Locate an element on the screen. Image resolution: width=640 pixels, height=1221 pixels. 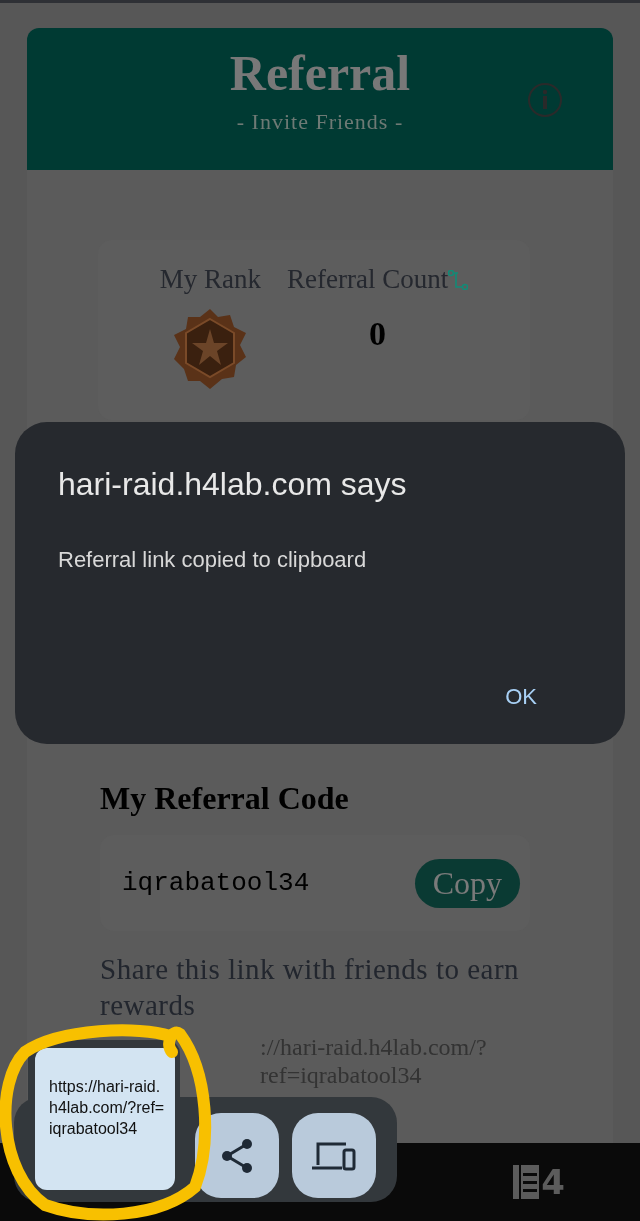
ok-button: OK is located at coordinates (521, 697).